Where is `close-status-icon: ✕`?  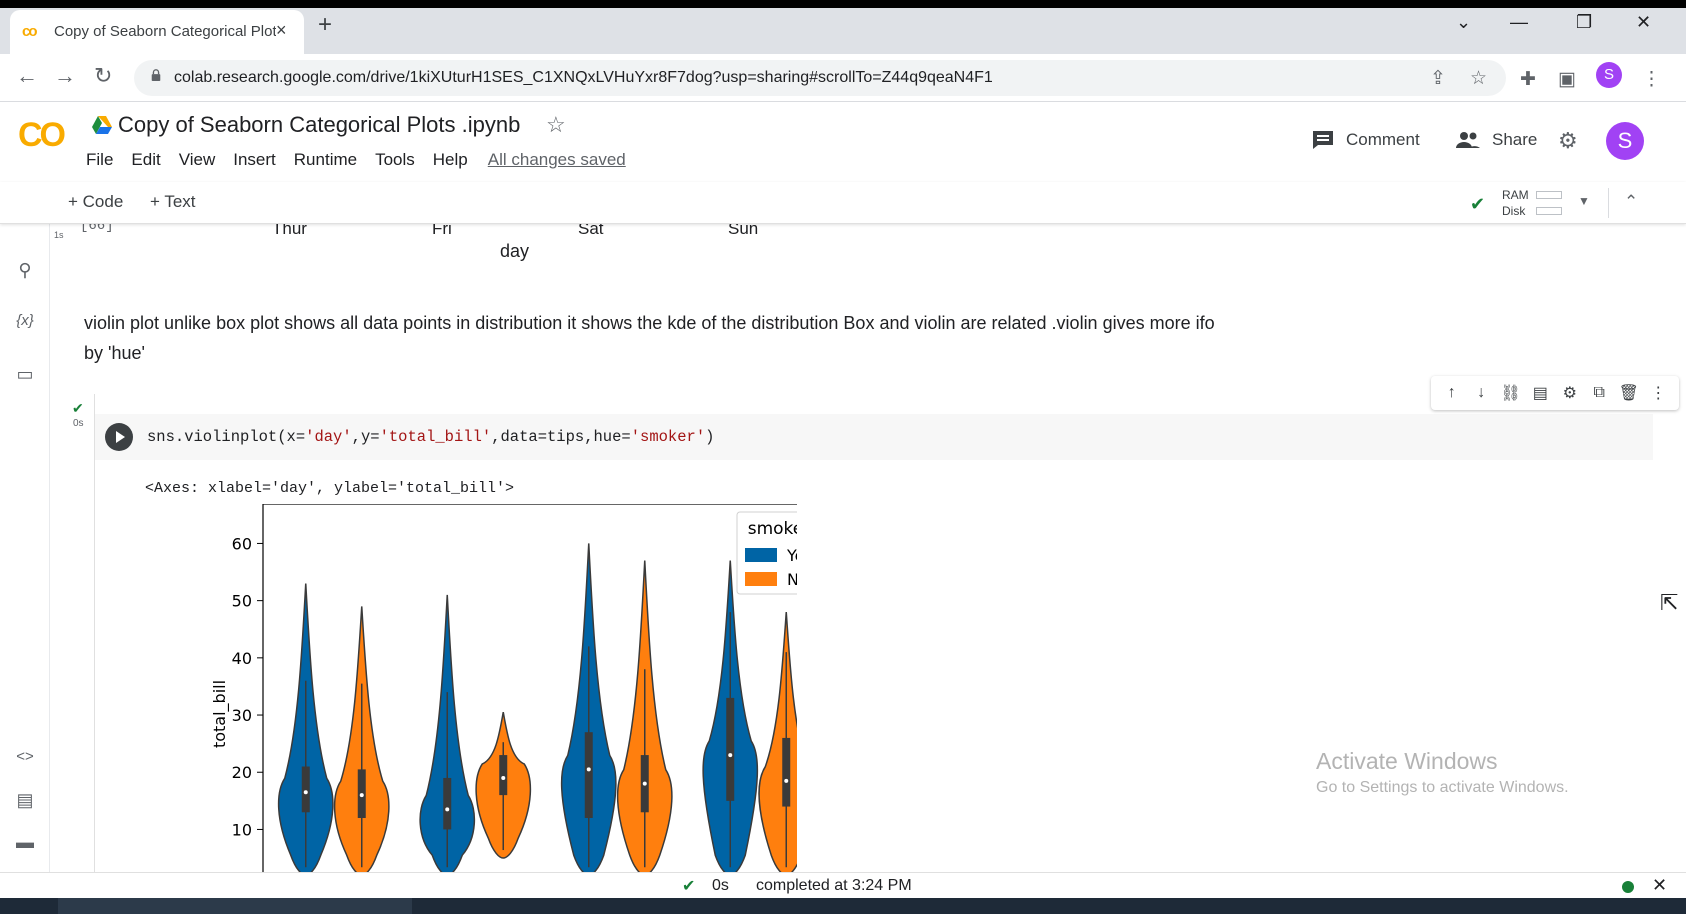 close-status-icon: ✕ is located at coordinates (1659, 885).